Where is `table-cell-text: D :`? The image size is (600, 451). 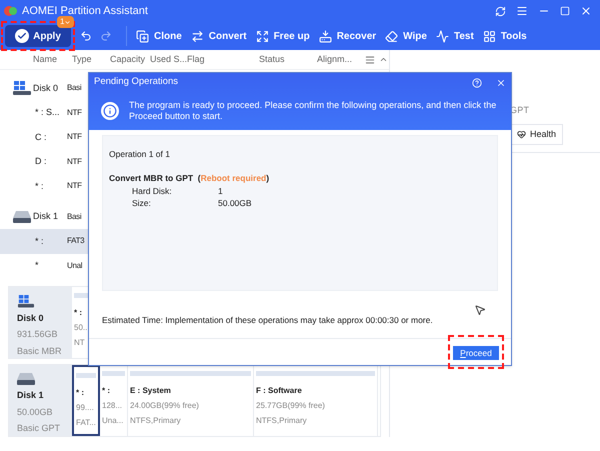
table-cell-text: D : is located at coordinates (41, 161).